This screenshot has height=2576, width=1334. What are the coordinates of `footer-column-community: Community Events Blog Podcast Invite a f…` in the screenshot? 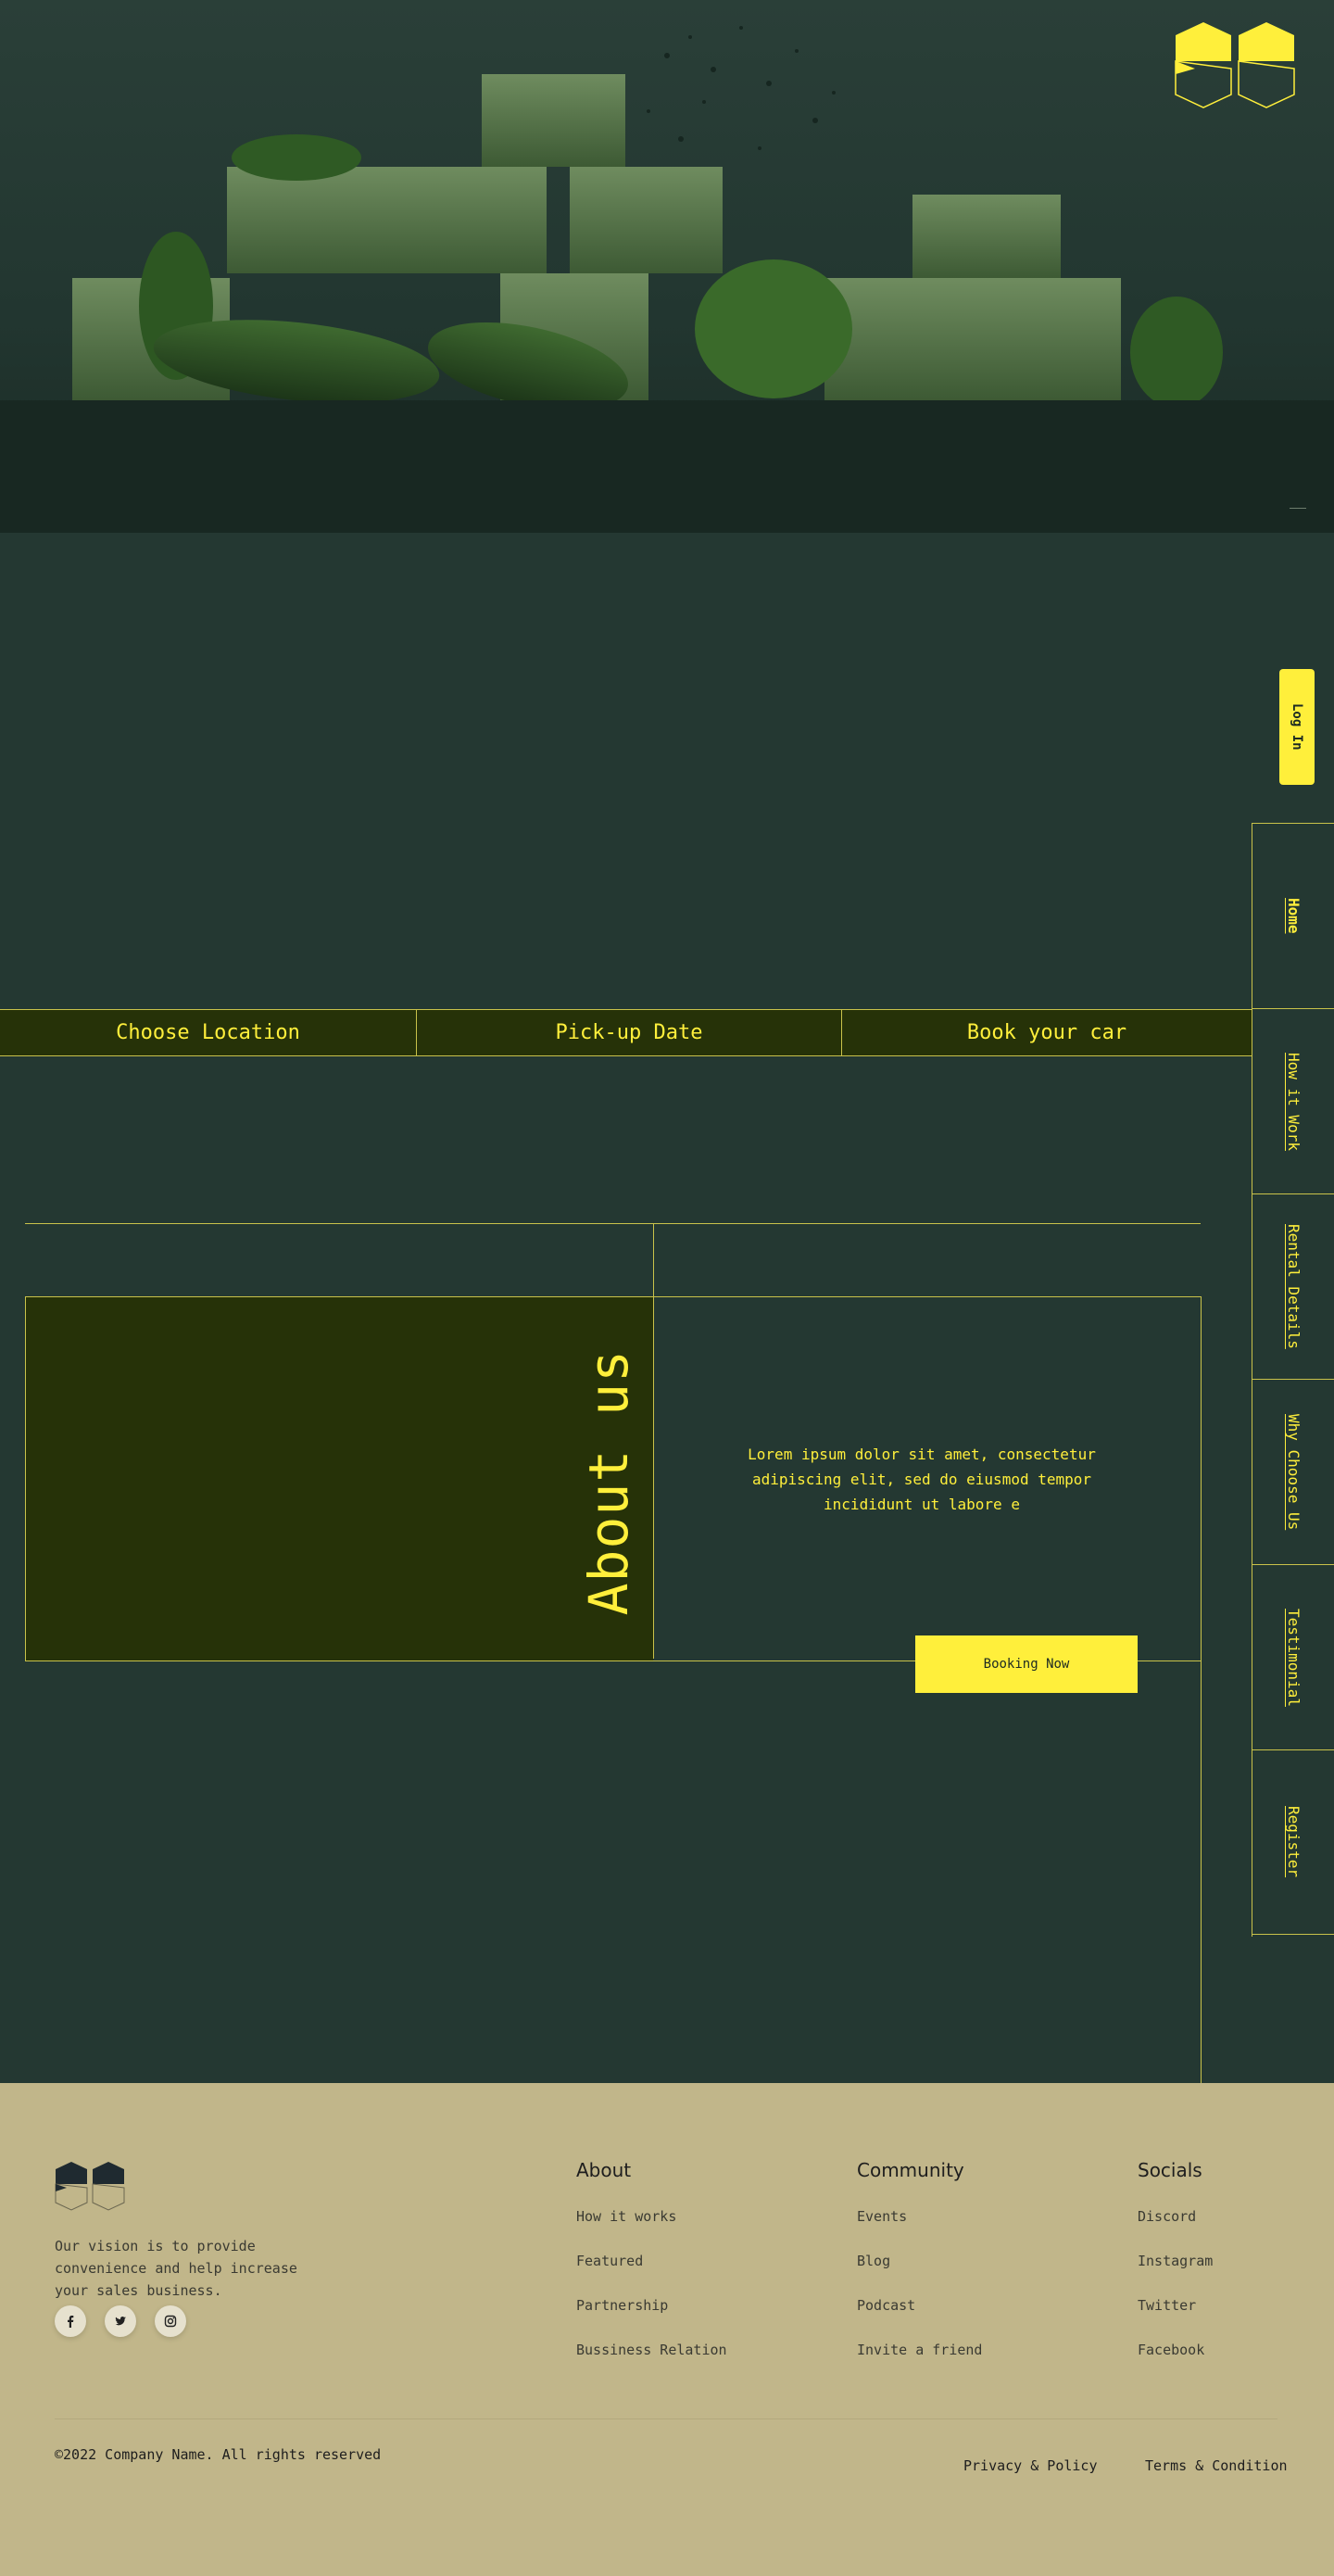 It's located at (920, 2272).